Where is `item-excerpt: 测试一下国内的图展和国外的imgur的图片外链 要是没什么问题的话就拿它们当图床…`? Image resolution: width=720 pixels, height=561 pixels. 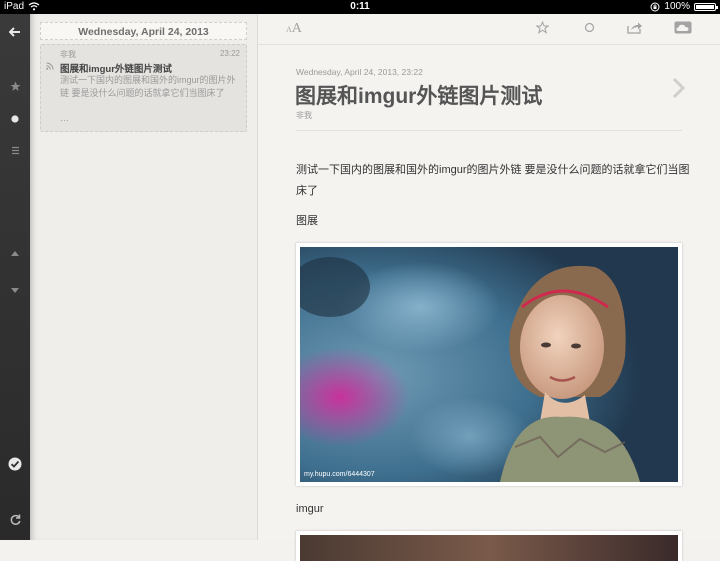
item-excerpt: 测试一下国内的图展和国外的imgur的图片外链 要是没什么问题的话就拿它们当图床… is located at coordinates (148, 86).